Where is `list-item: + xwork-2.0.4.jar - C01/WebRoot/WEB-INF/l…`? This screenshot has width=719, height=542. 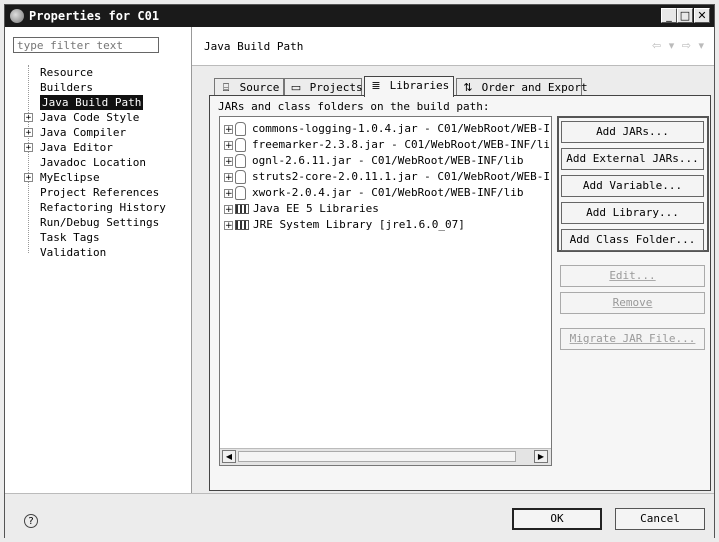 list-item: + xwork-2.0.4.jar - C01/WebRoot/WEB-INF/l… is located at coordinates (386, 193).